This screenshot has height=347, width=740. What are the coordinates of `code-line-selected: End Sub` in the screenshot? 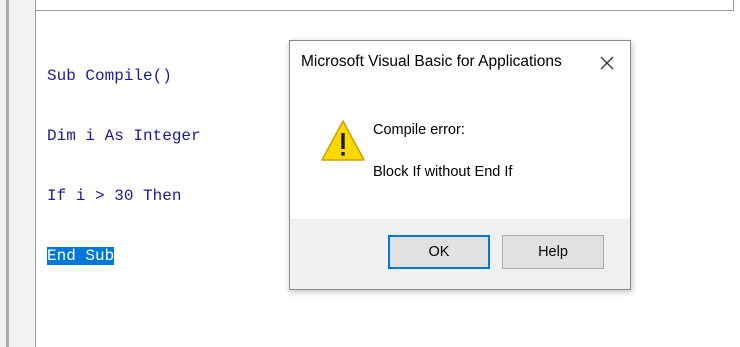 It's located at (124, 256).